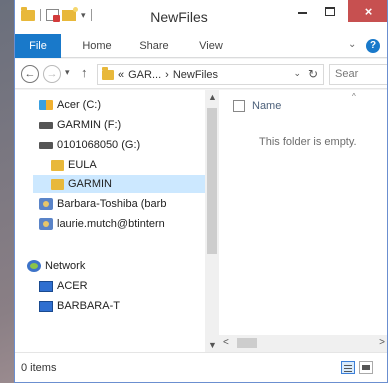 This screenshot has width=388, height=383. I want to click on empty-folder-message: This folder is empty., so click(308, 142).